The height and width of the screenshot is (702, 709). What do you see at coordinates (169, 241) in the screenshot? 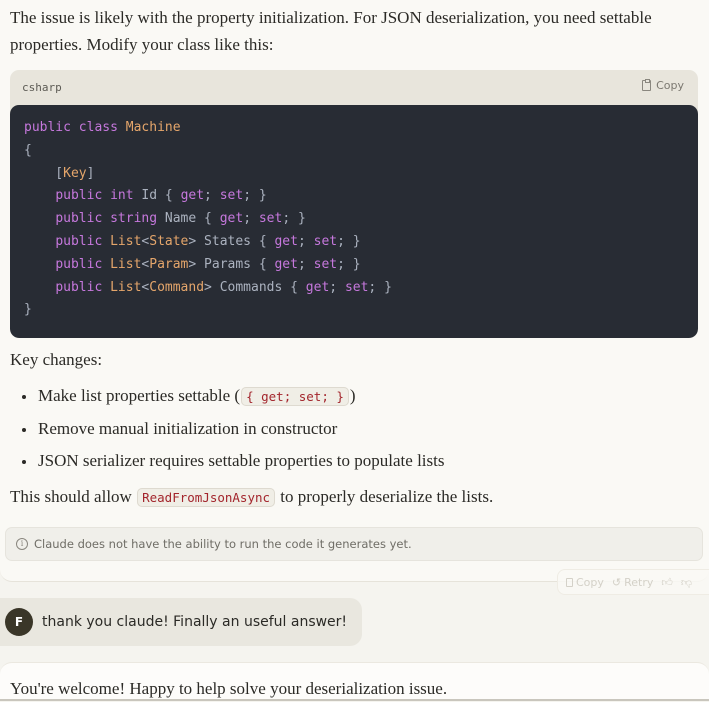
I see `code-token: State` at bounding box center [169, 241].